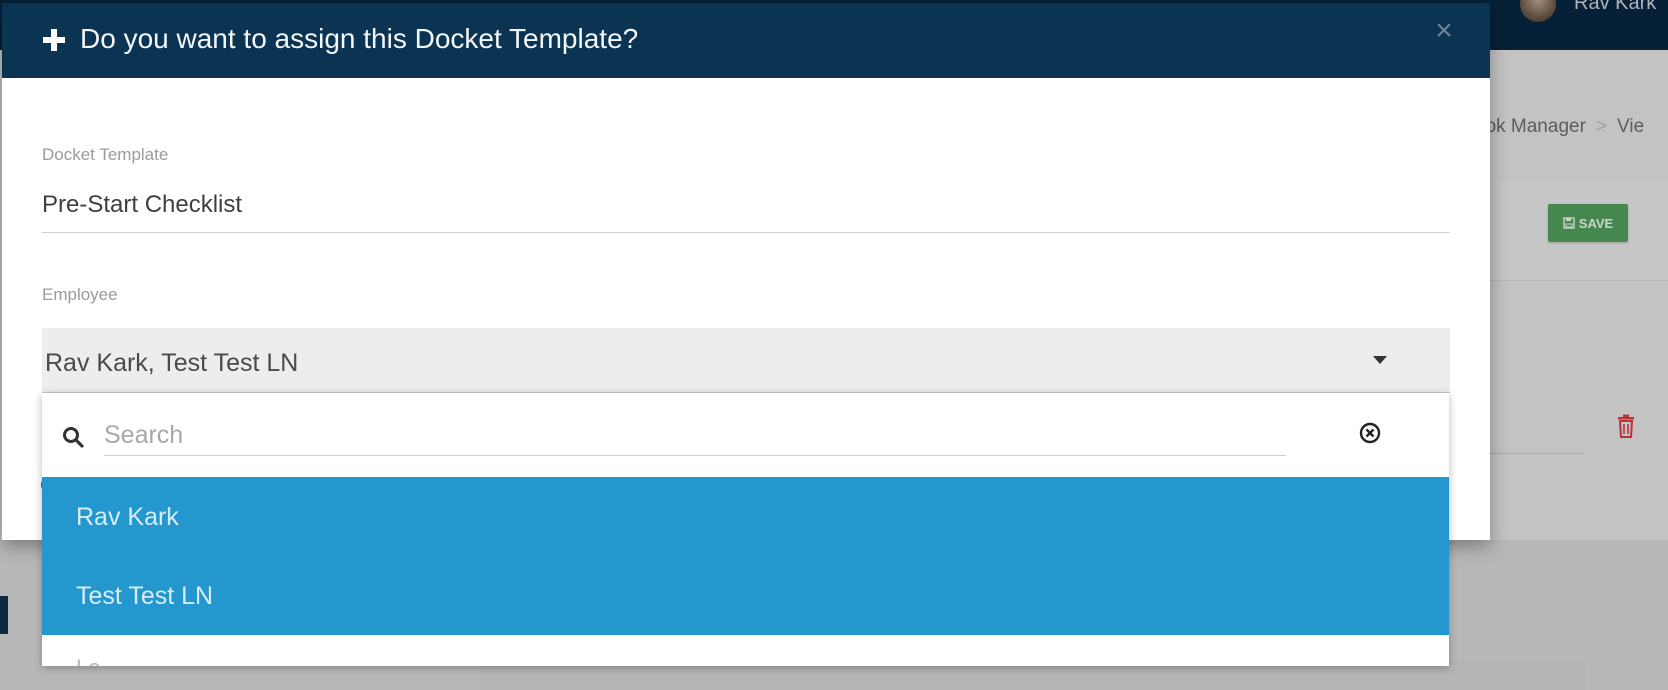 Image resolution: width=1668 pixels, height=690 pixels. What do you see at coordinates (172, 363) in the screenshot?
I see `employee-select-value: Rav Kark, Test Test LN` at bounding box center [172, 363].